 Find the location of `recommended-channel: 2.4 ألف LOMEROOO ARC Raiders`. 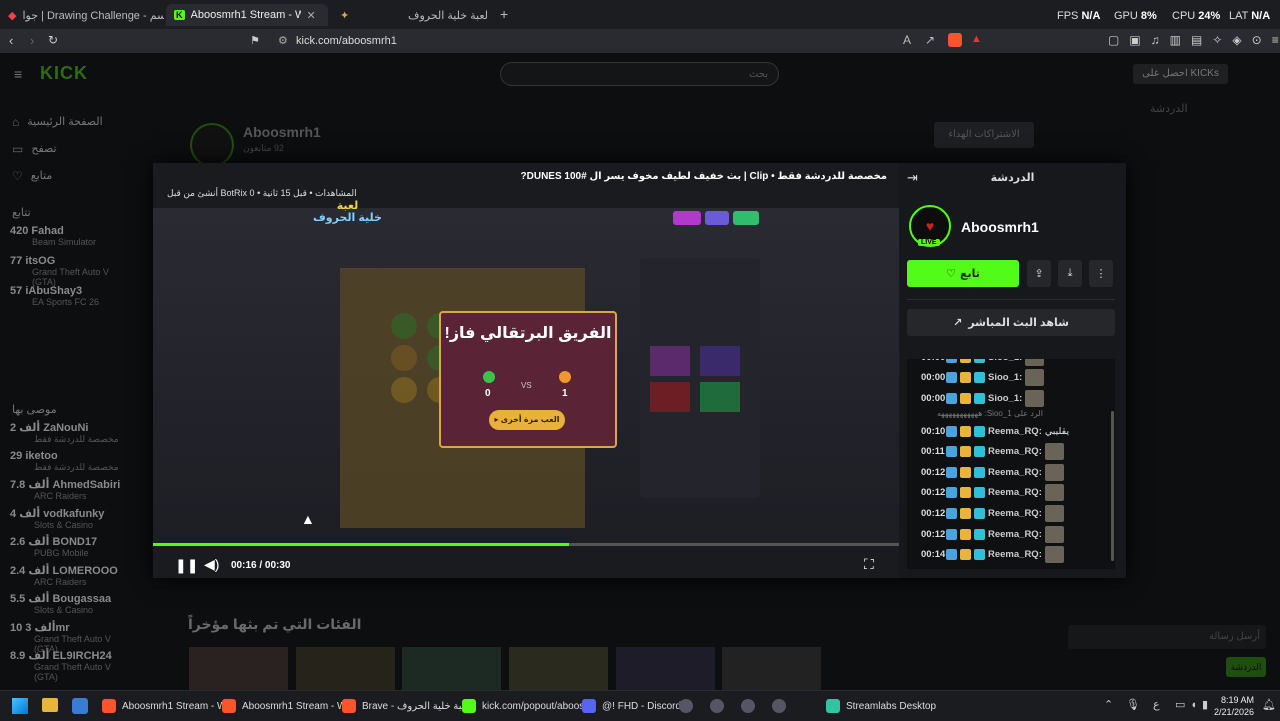

recommended-channel: 2.4 ألف LOMEROOO ARC Raiders is located at coordinates (72, 578).